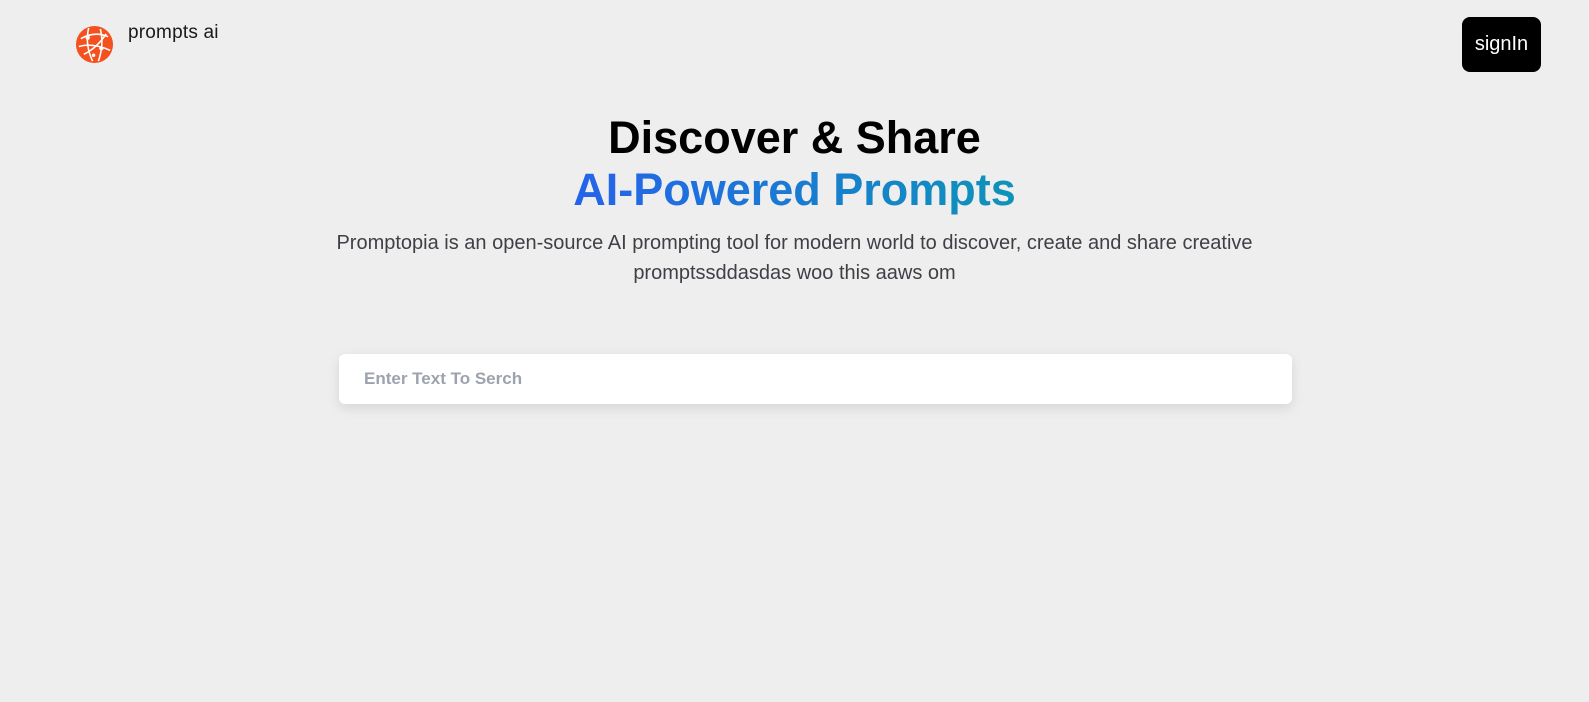 This screenshot has width=1589, height=702. What do you see at coordinates (794, 45) in the screenshot?
I see `top-navbar: prompts ai signIn` at bounding box center [794, 45].